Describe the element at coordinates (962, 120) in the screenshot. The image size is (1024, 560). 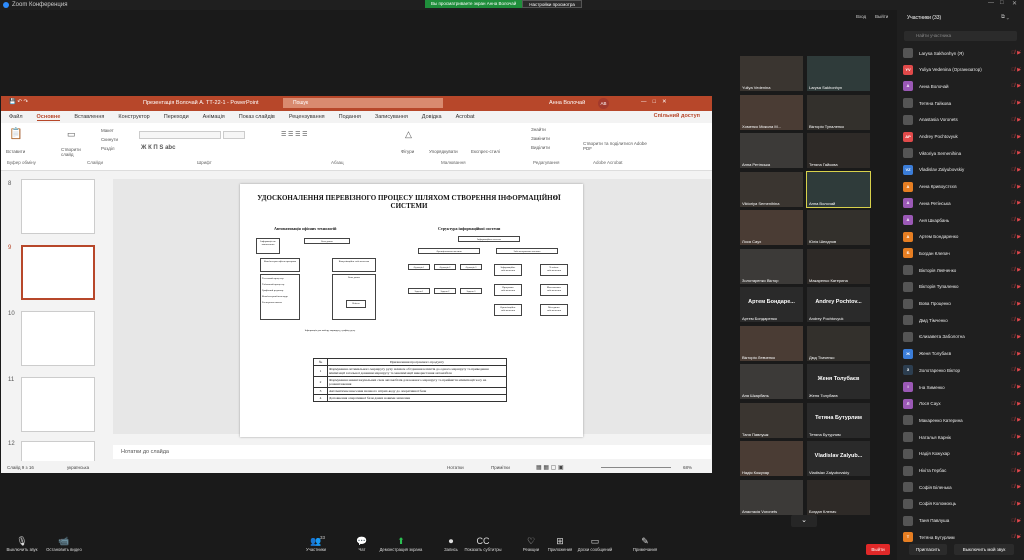
I see `participant-row: Anastasia Voronets 🎙̸ ▶̸` at that location.